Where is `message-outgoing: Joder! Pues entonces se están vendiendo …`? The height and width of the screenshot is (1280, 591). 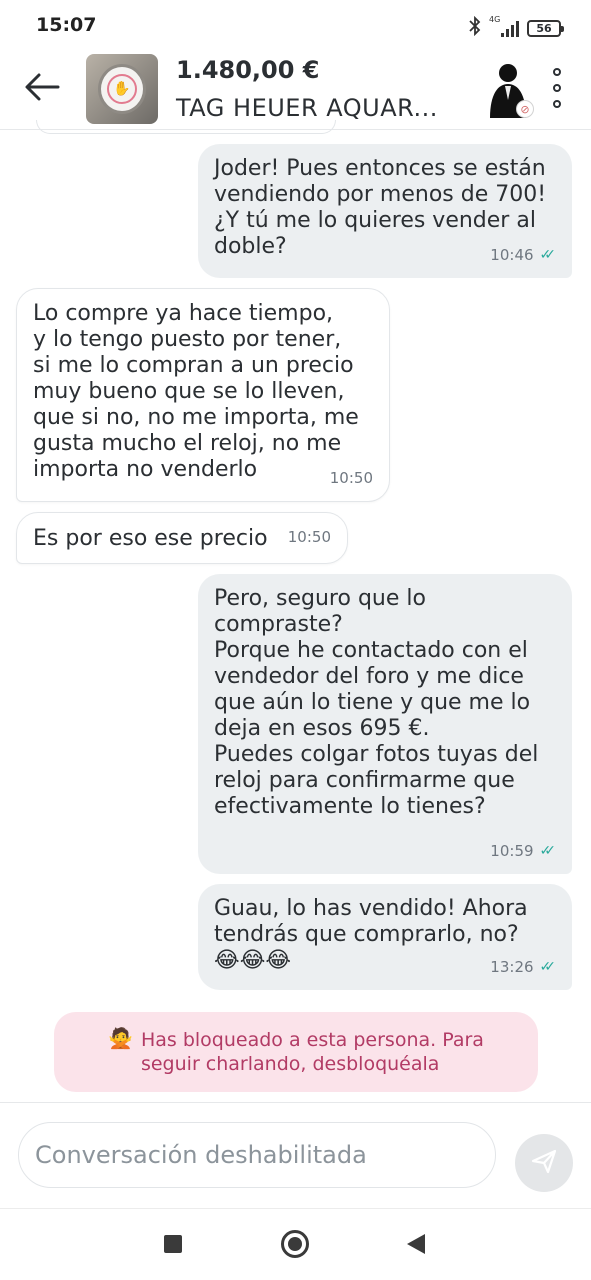
message-outgoing: Joder! Pues entonces se están vendiendo … is located at coordinates (385, 211).